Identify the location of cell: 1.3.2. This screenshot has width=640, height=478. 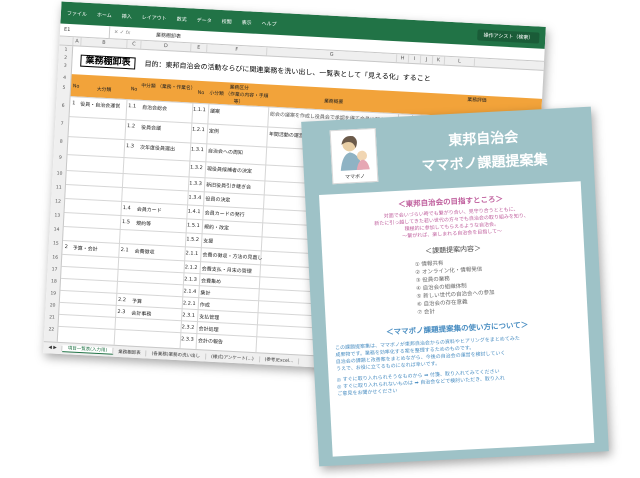
(196, 168).